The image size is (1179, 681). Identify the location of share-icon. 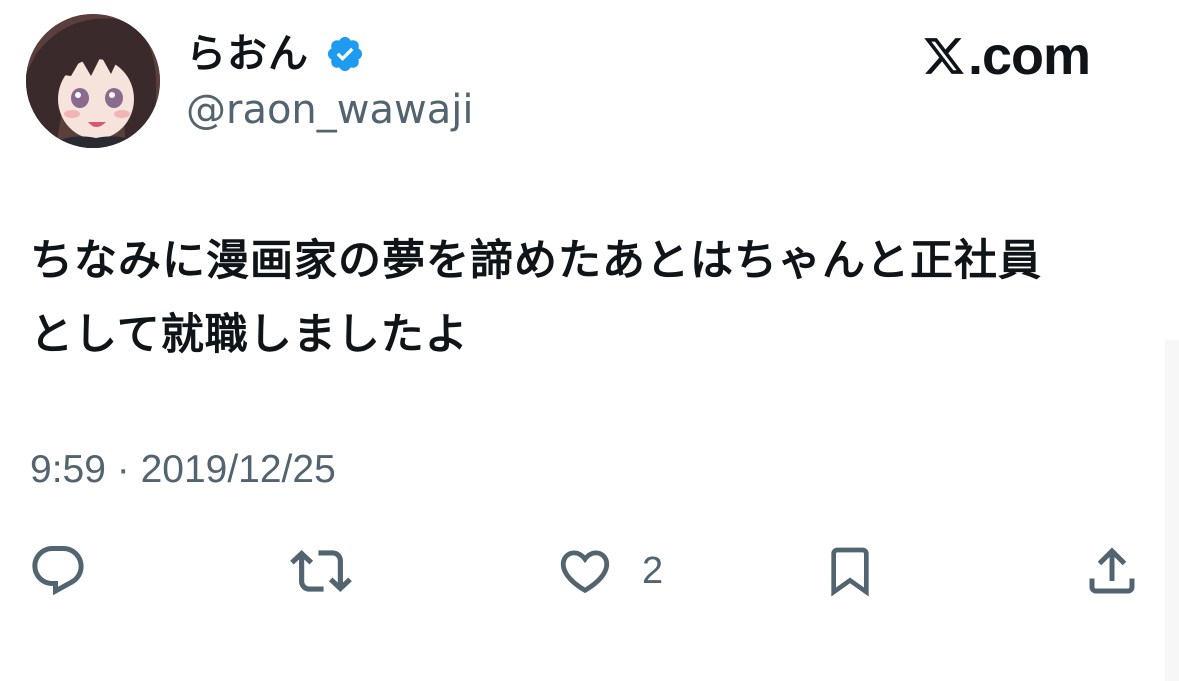
(1112, 571).